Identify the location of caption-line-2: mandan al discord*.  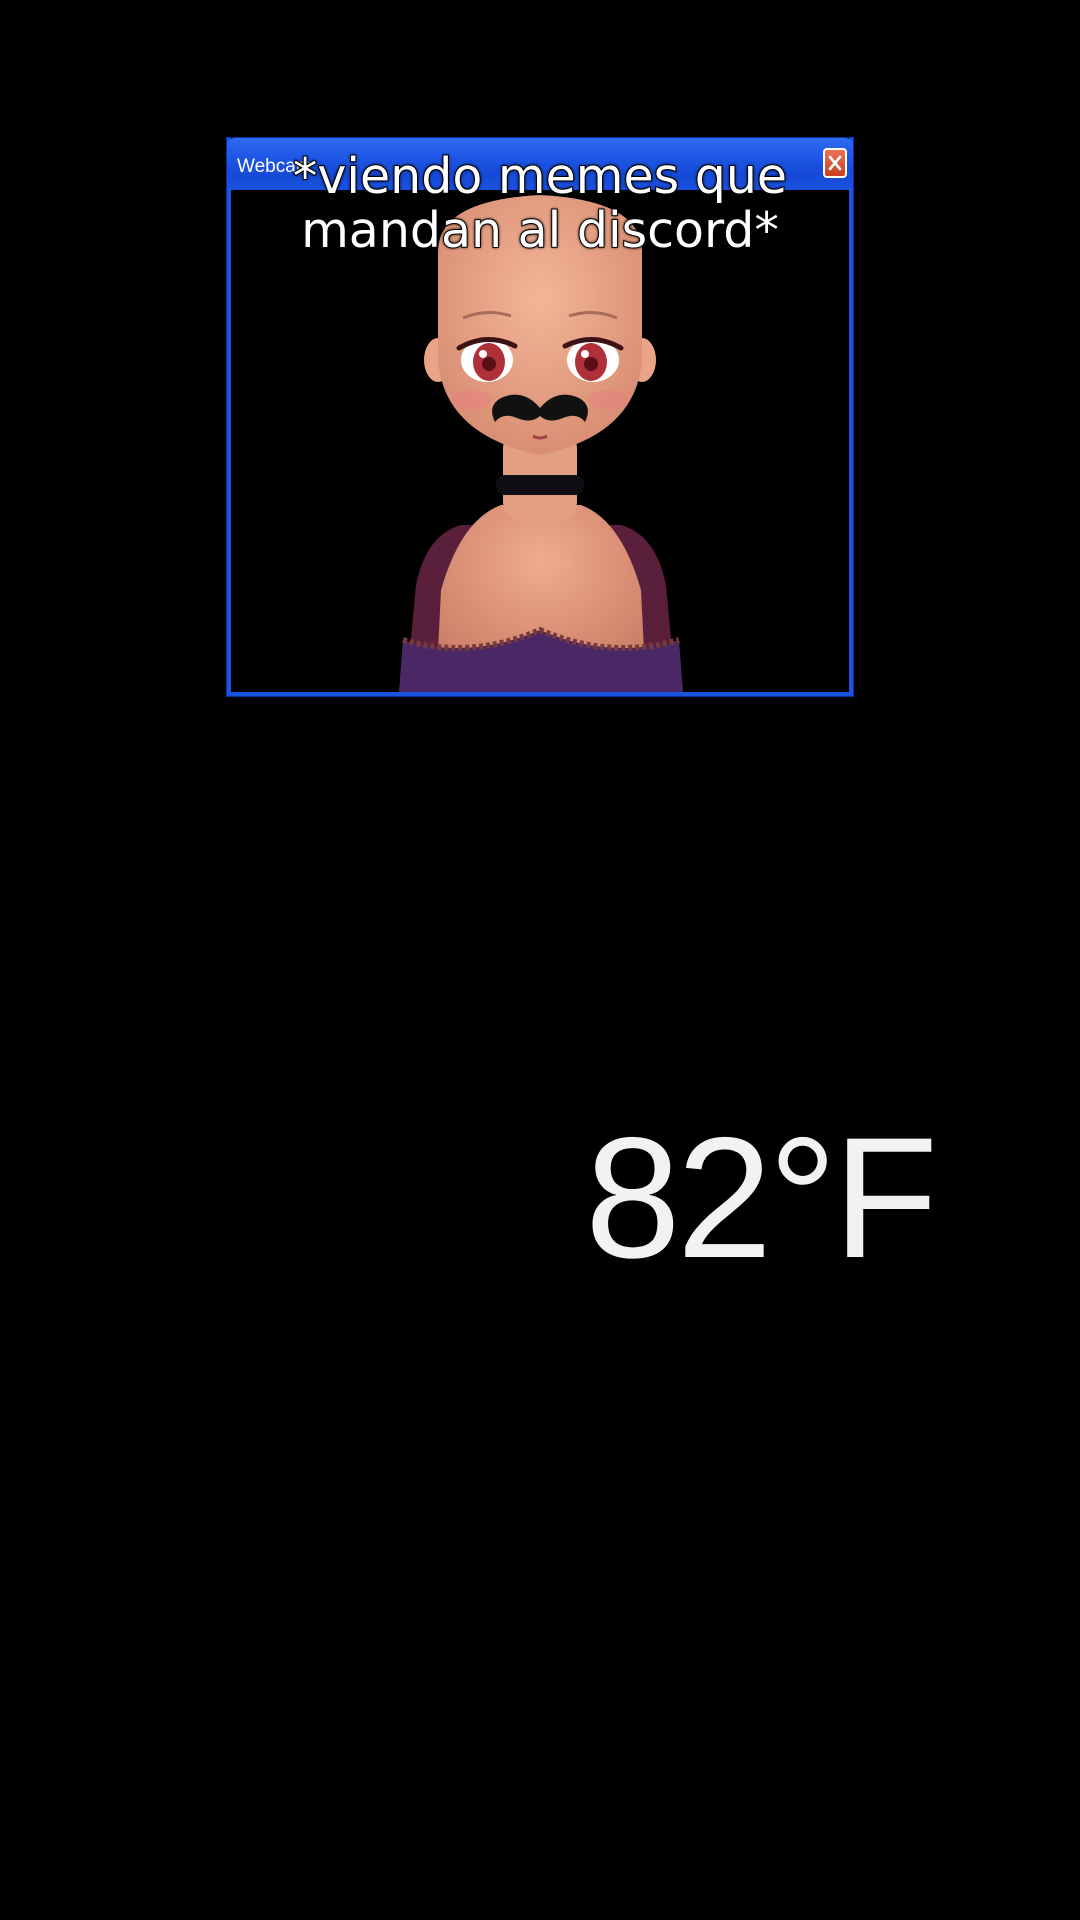
(540, 230).